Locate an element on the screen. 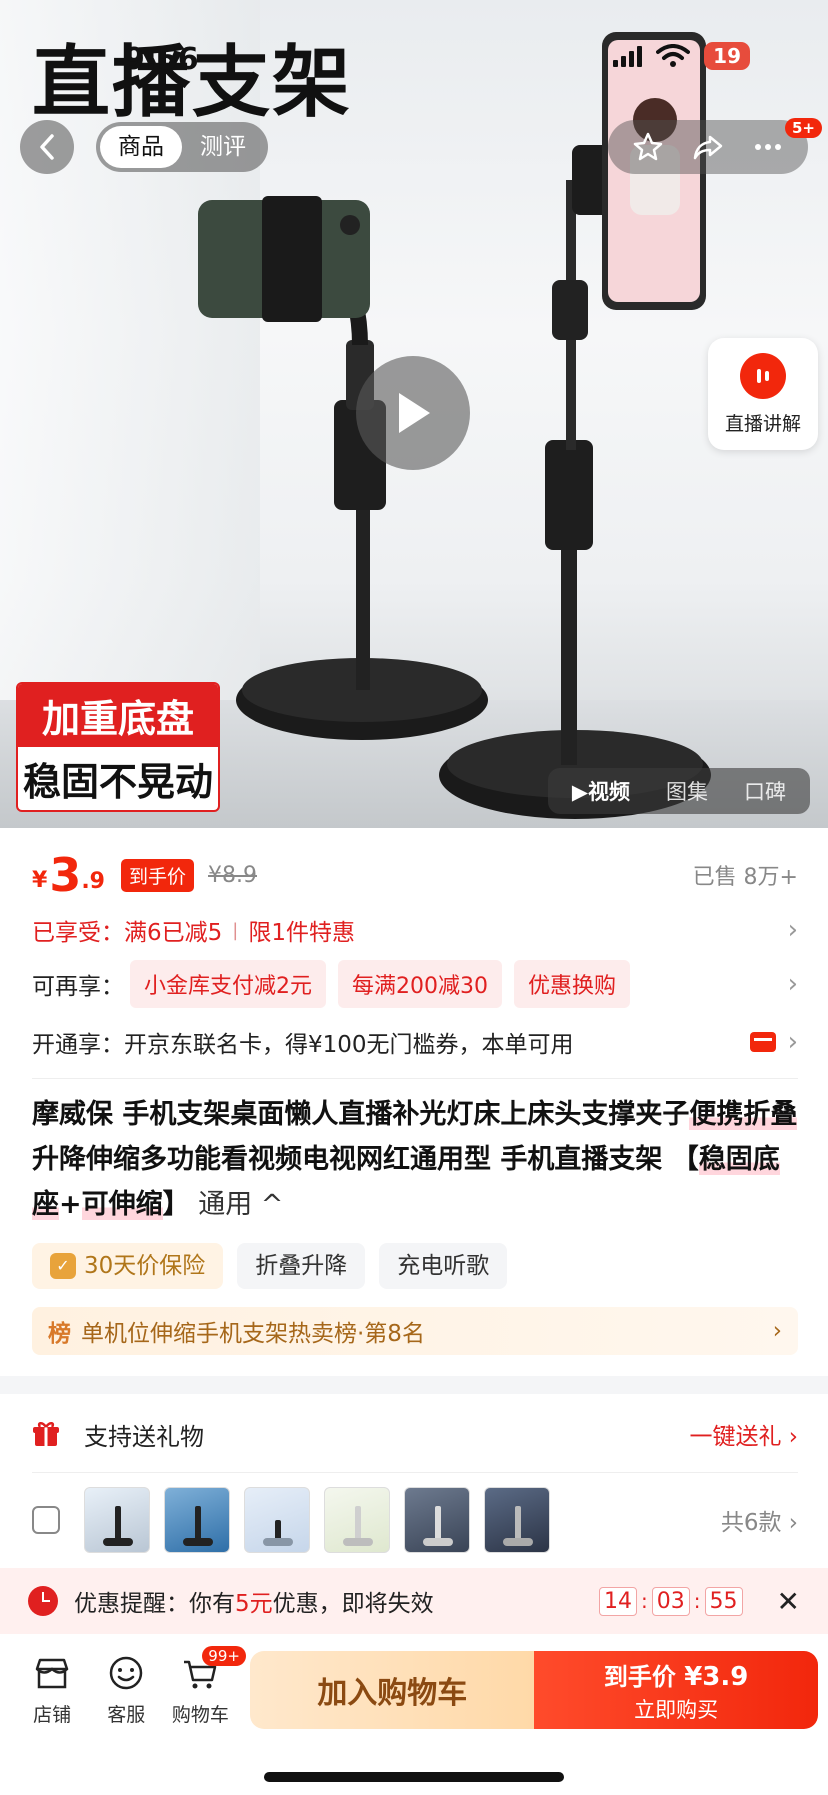  media-tab-gallery: 图集 is located at coordinates (687, 791).